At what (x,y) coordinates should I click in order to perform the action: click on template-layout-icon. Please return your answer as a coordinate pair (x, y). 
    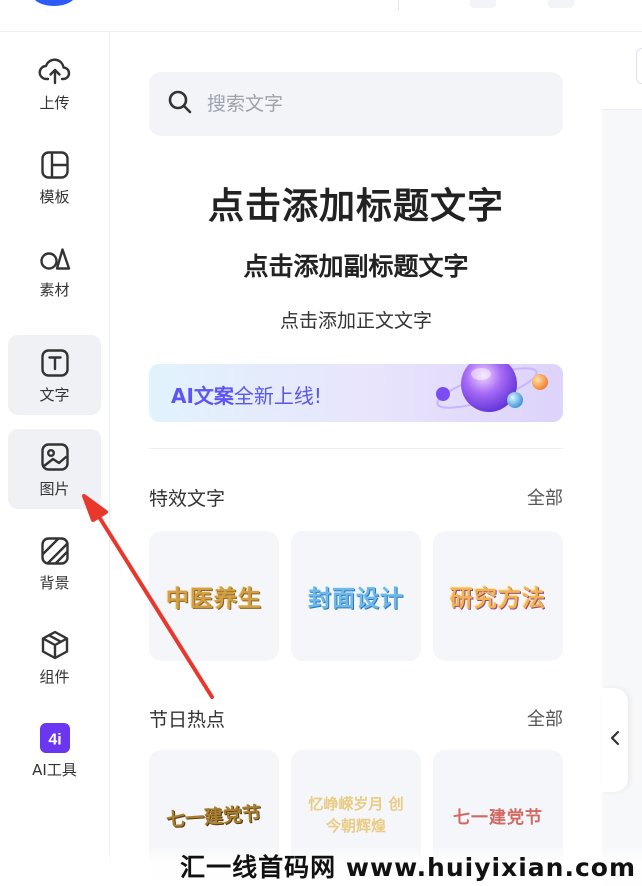
    Looking at the image, I should click on (55, 165).